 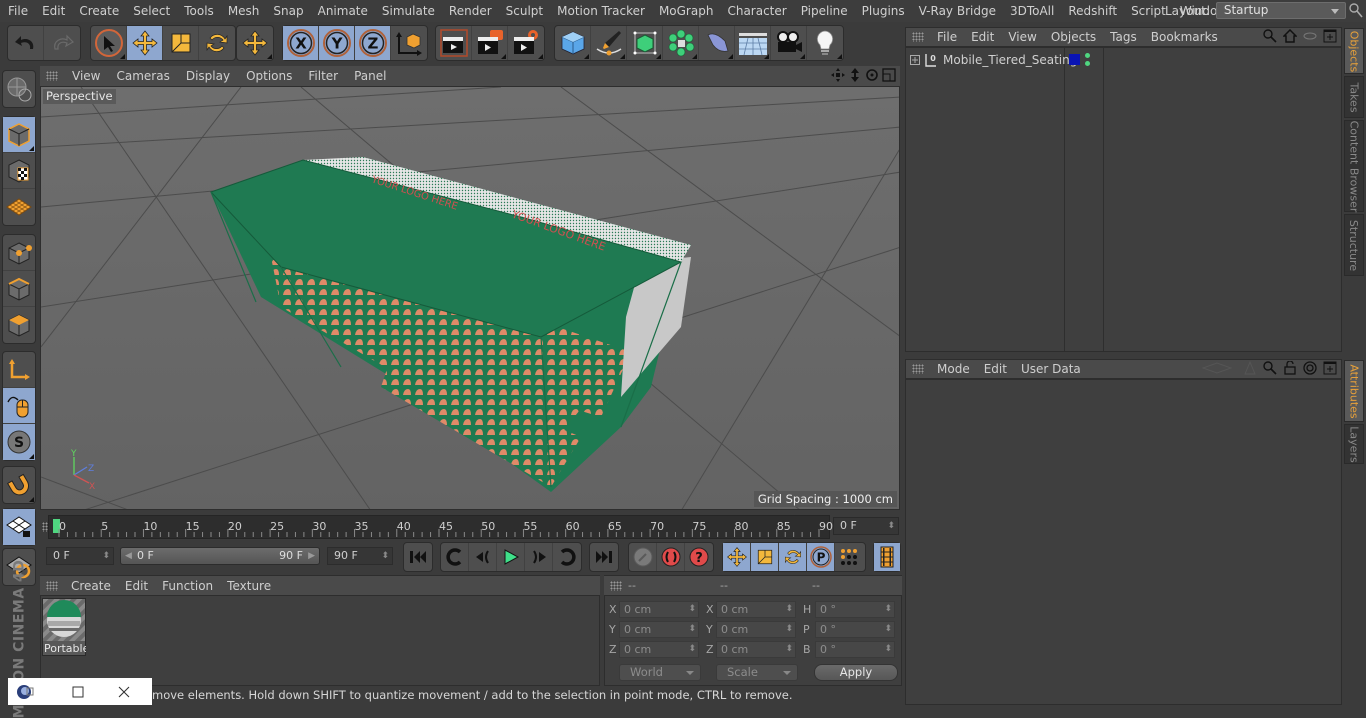 What do you see at coordinates (142, 76) in the screenshot?
I see `viewport-menu-cameras: Cameras` at bounding box center [142, 76].